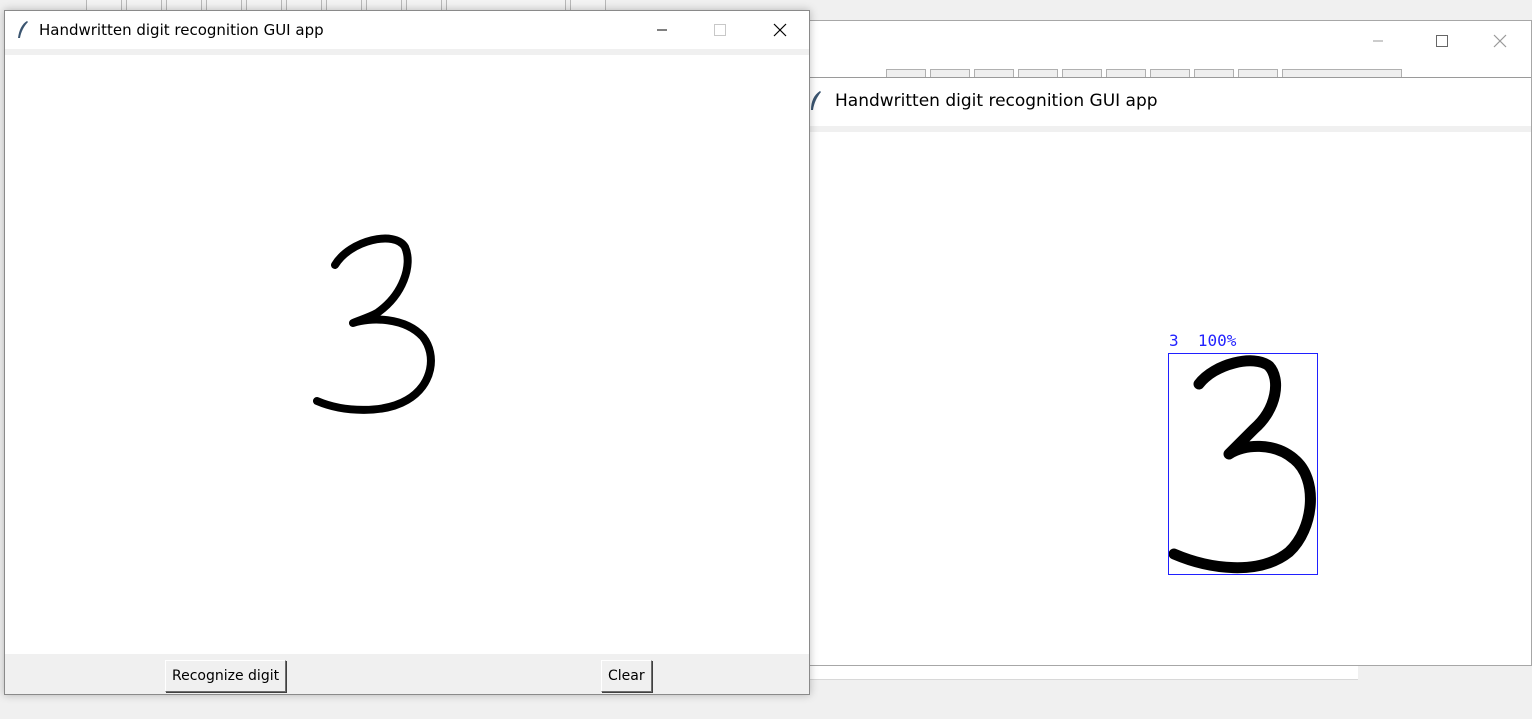 This screenshot has height=719, width=1532. Describe the element at coordinates (626, 676) in the screenshot. I see `clear-button: Clear` at that location.